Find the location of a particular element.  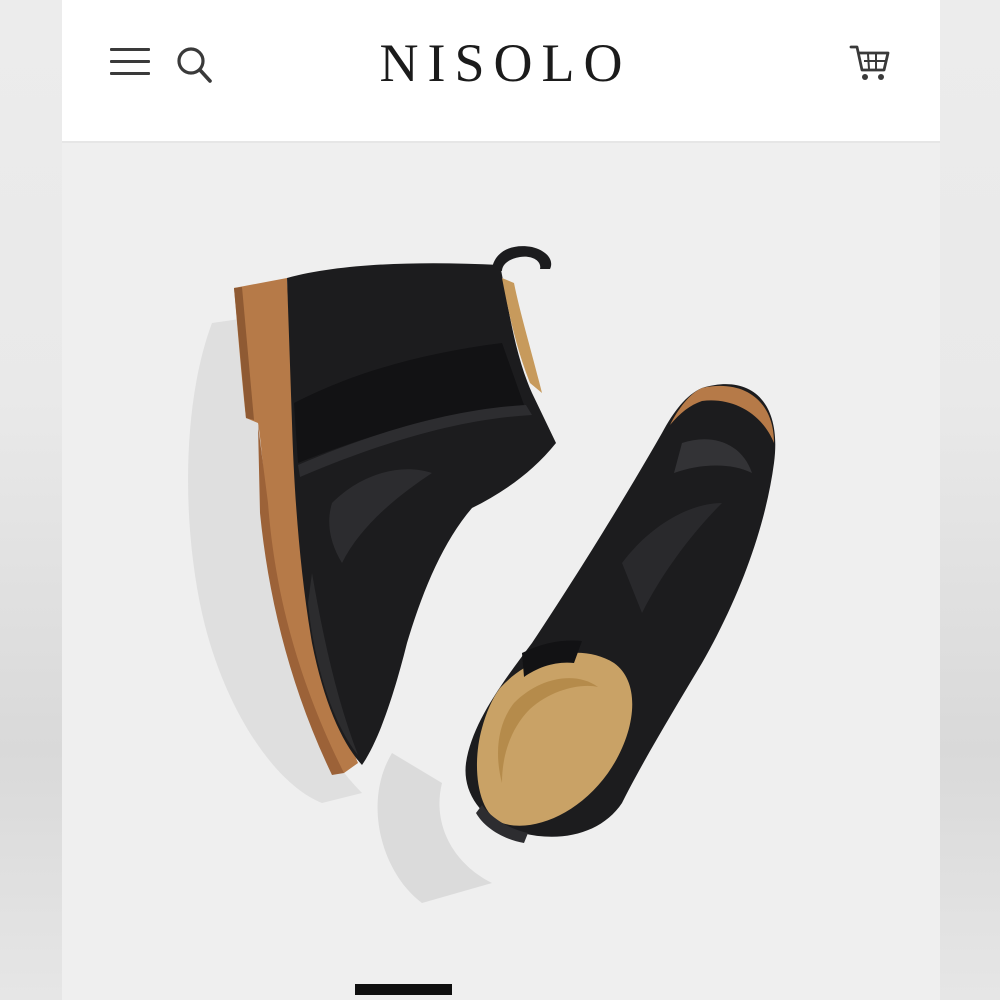

right-margin is located at coordinates (970, 500).